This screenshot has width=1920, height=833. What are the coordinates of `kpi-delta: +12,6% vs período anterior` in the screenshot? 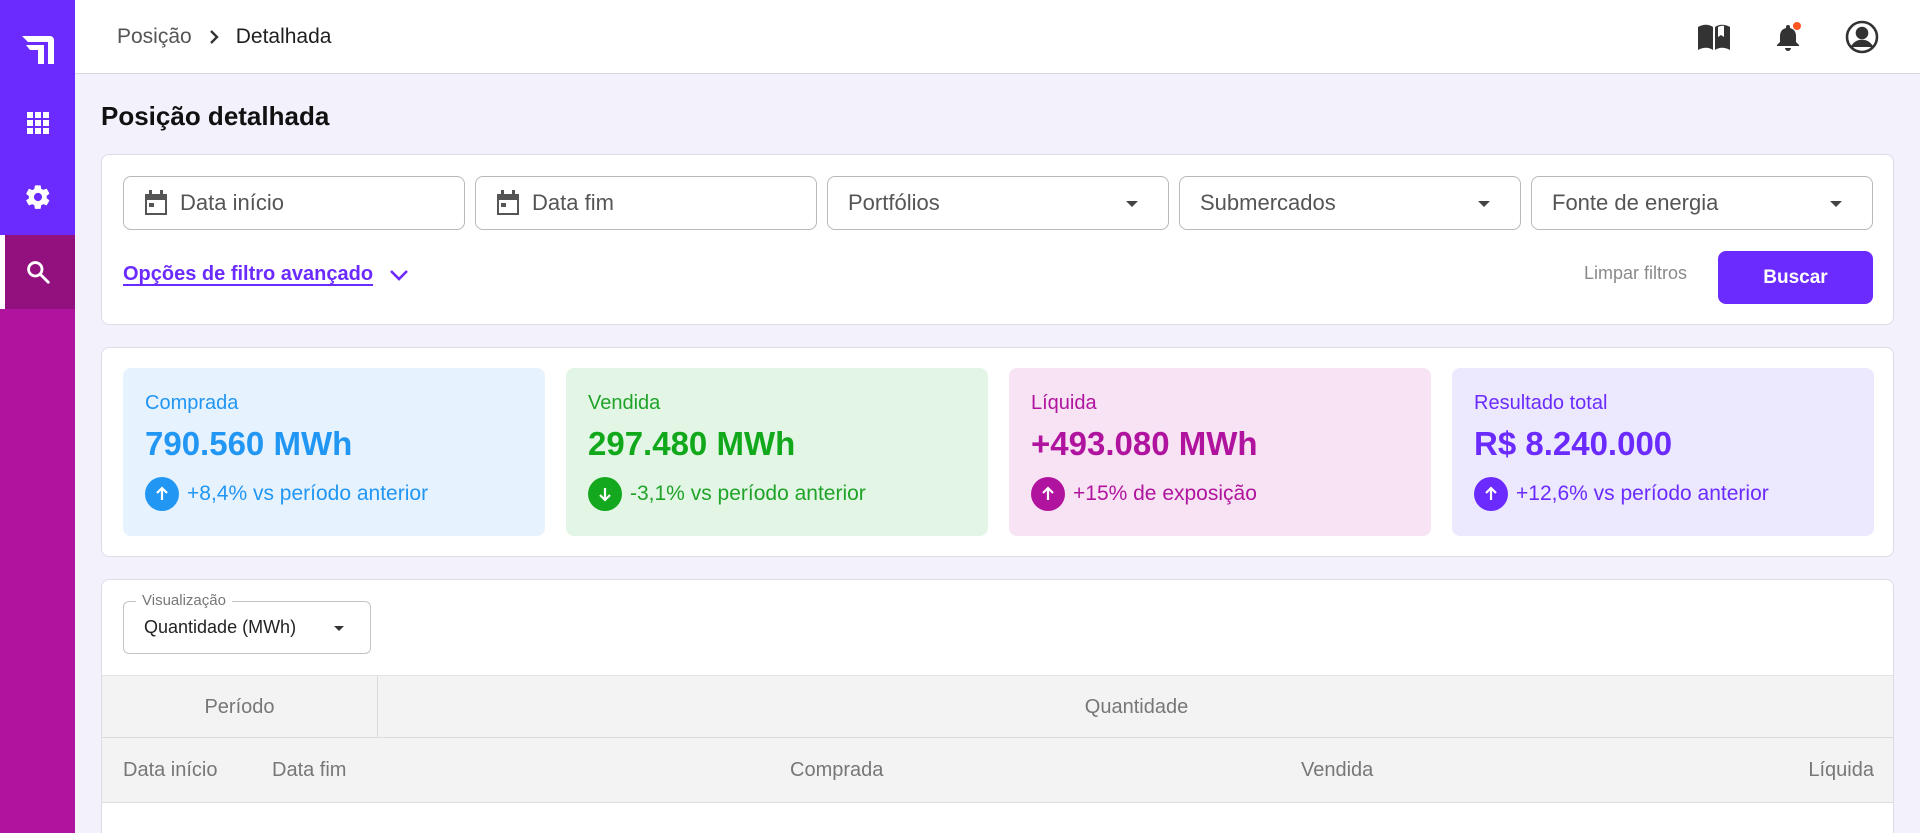 It's located at (1674, 494).